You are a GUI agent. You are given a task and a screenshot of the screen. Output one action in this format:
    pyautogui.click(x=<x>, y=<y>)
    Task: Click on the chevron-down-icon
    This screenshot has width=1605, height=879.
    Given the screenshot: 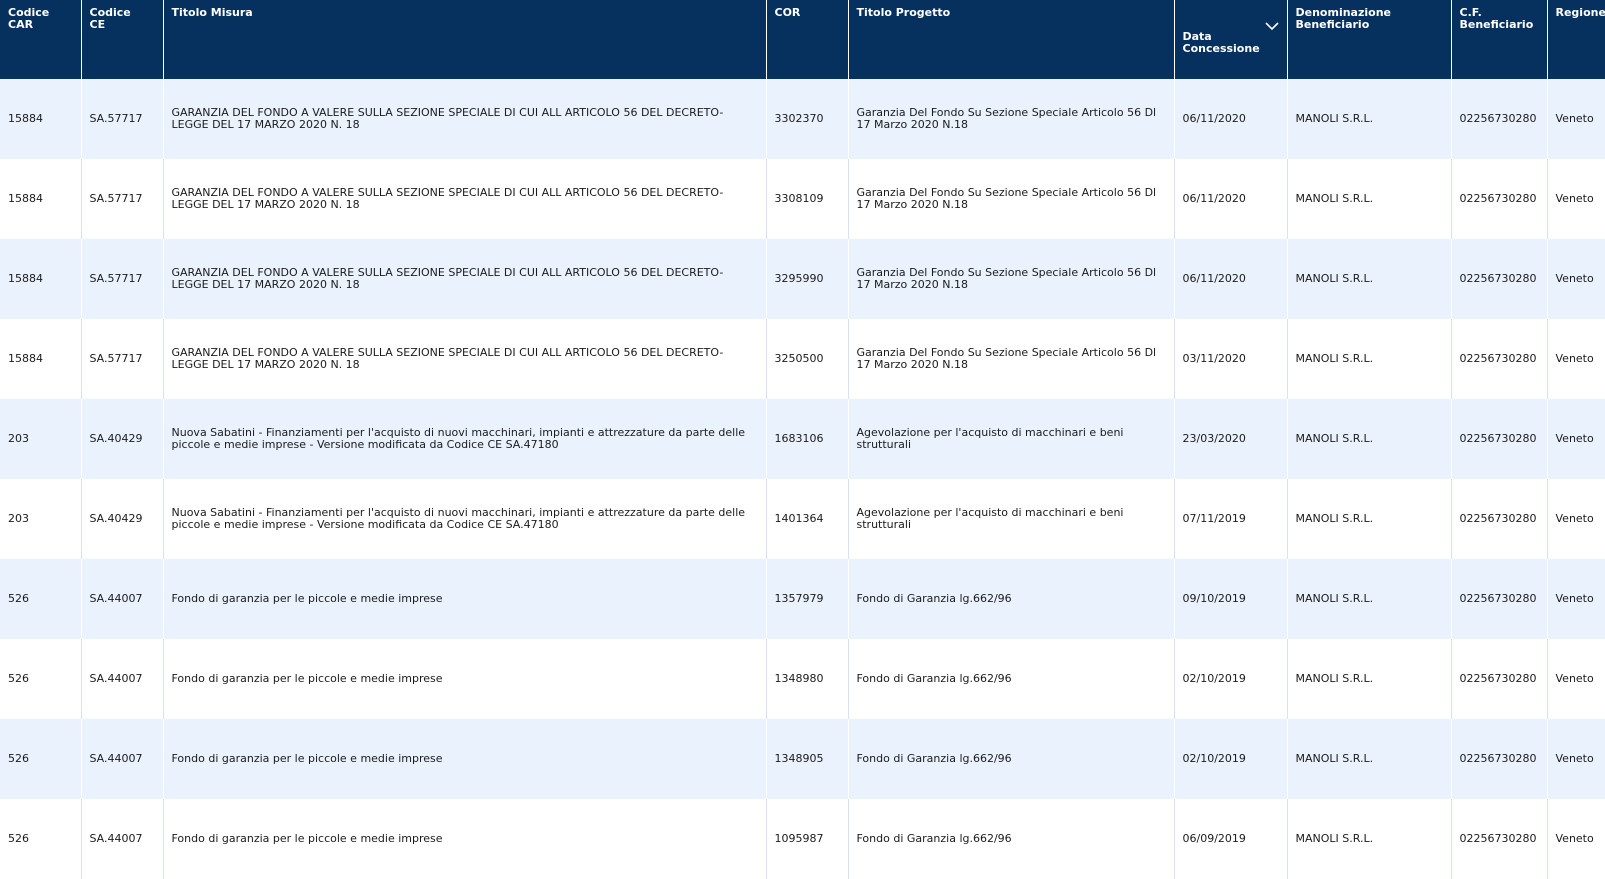 What is the action you would take?
    pyautogui.click(x=1271, y=26)
    